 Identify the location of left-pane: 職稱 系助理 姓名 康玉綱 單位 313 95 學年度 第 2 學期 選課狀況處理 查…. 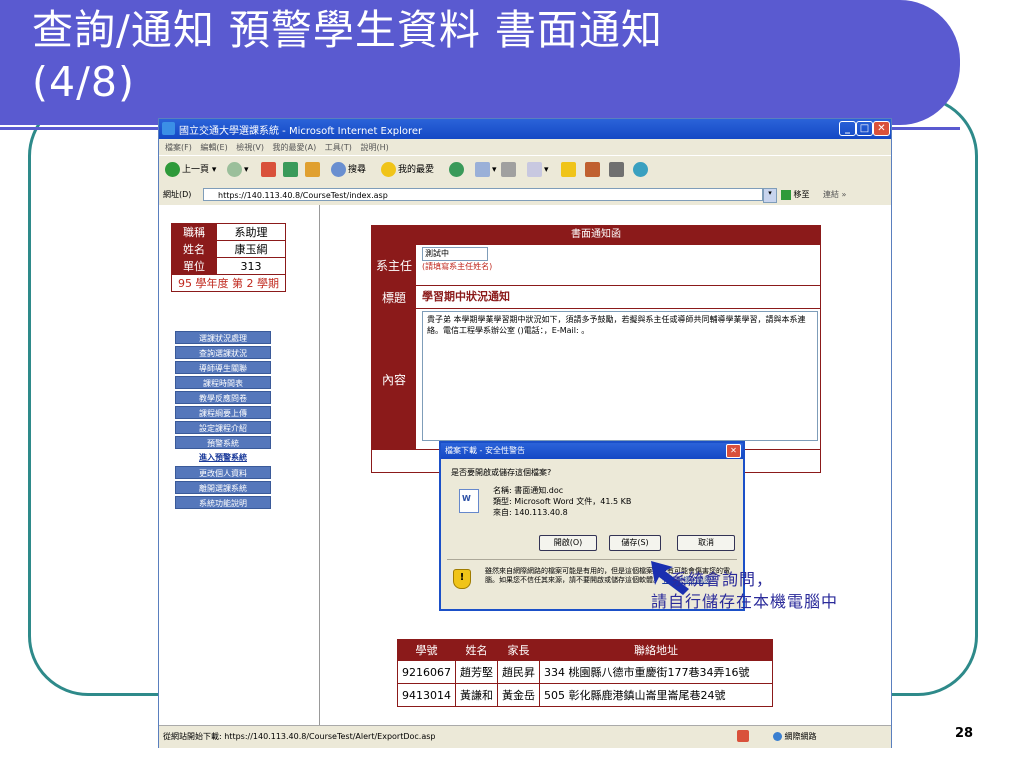
(239, 465).